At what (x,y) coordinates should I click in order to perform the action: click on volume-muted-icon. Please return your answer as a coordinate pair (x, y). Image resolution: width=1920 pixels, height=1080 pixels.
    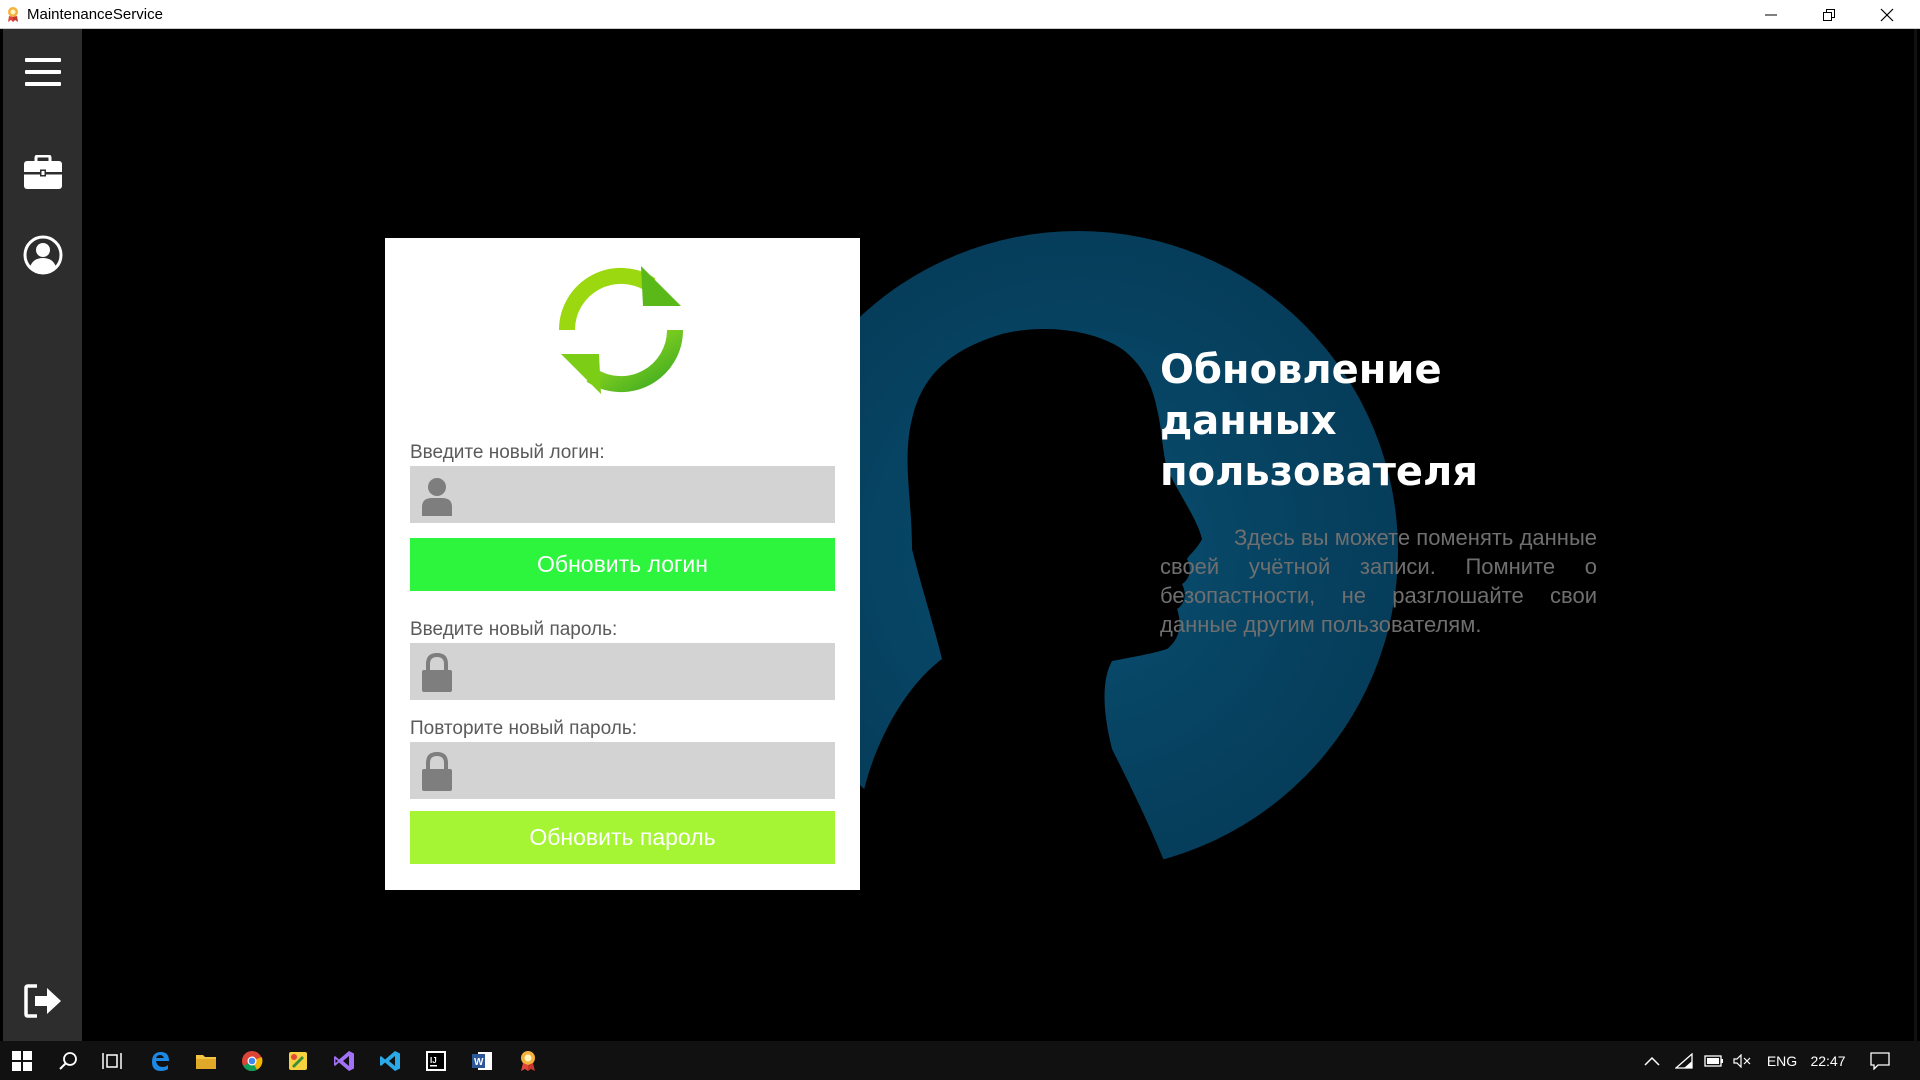
    Looking at the image, I should click on (1742, 1060).